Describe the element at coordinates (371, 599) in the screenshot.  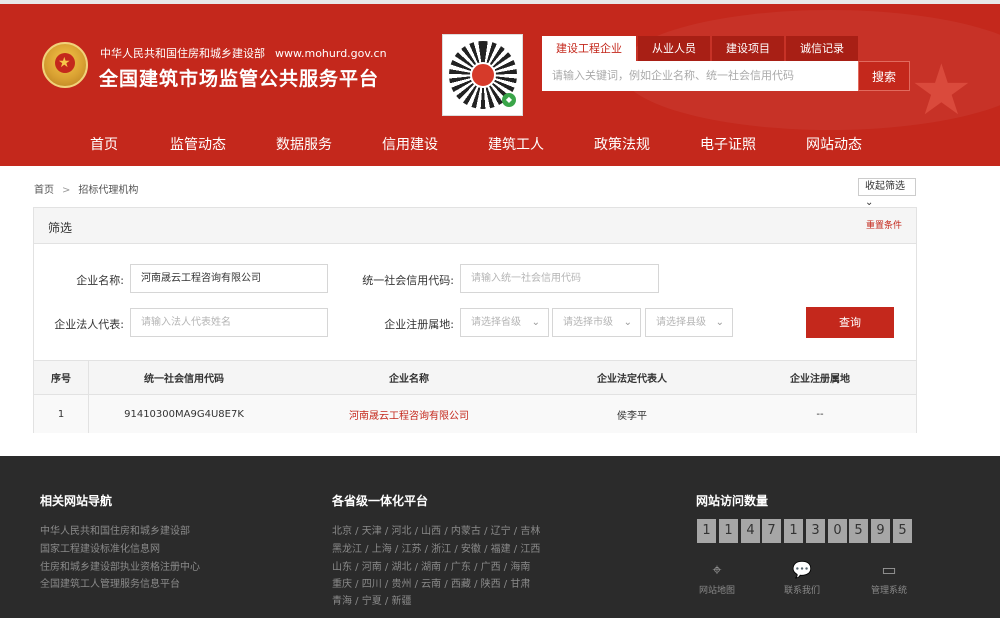
I see `province-links-row: 青海 / 宁夏 / 新疆` at that location.